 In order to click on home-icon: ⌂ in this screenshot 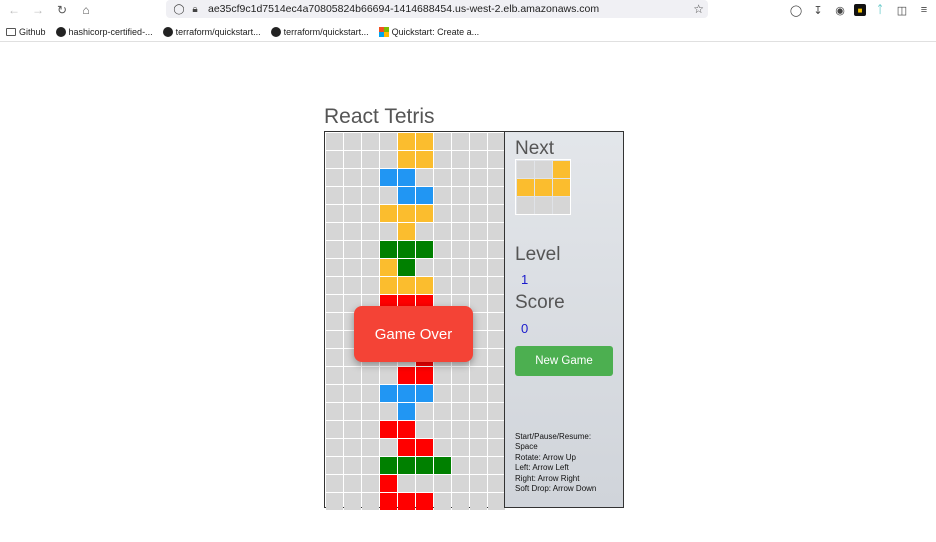, I will do `click(86, 10)`.